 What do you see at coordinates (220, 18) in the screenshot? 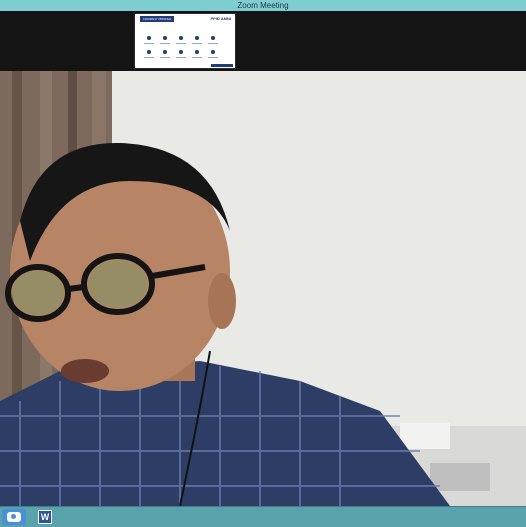
I see `slide-logo: PPID AMNI` at bounding box center [220, 18].